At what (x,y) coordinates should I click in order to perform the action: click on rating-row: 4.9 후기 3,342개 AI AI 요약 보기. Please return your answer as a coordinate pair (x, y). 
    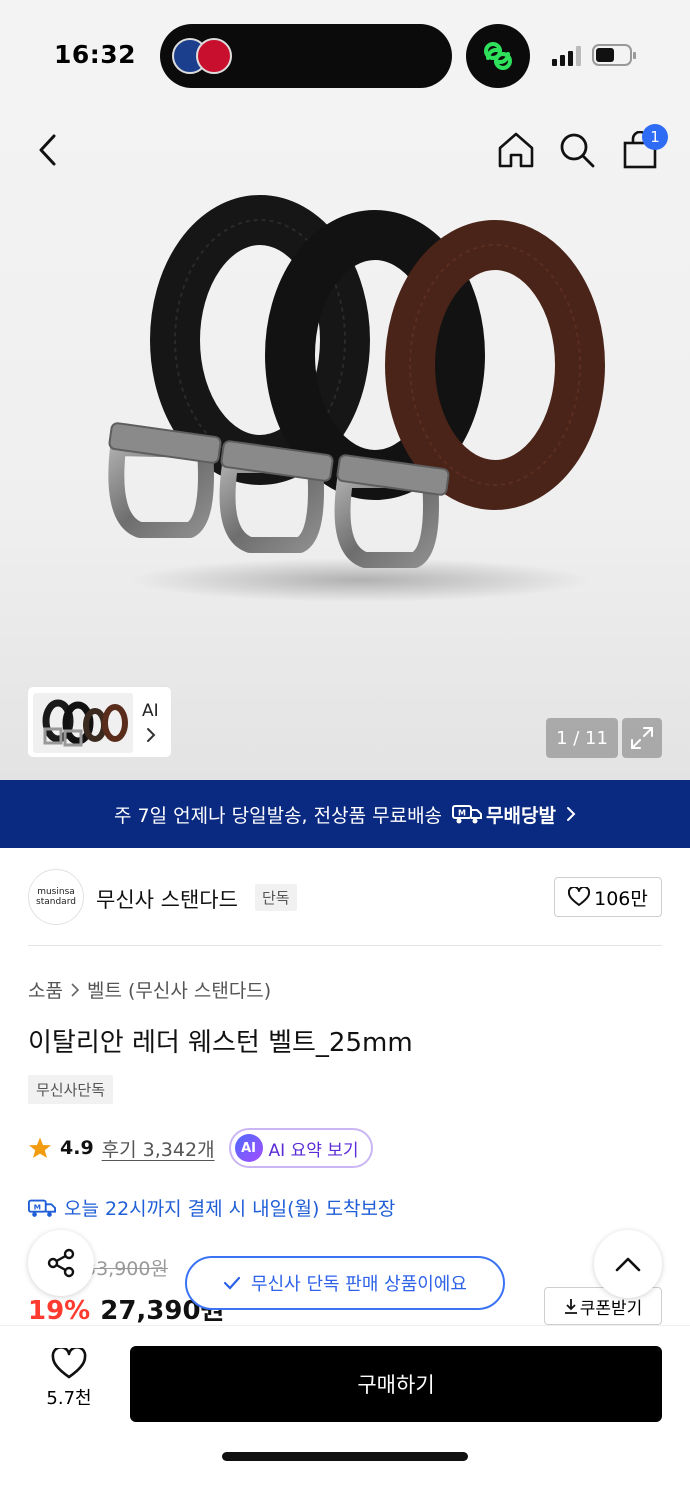
    Looking at the image, I should click on (200, 1148).